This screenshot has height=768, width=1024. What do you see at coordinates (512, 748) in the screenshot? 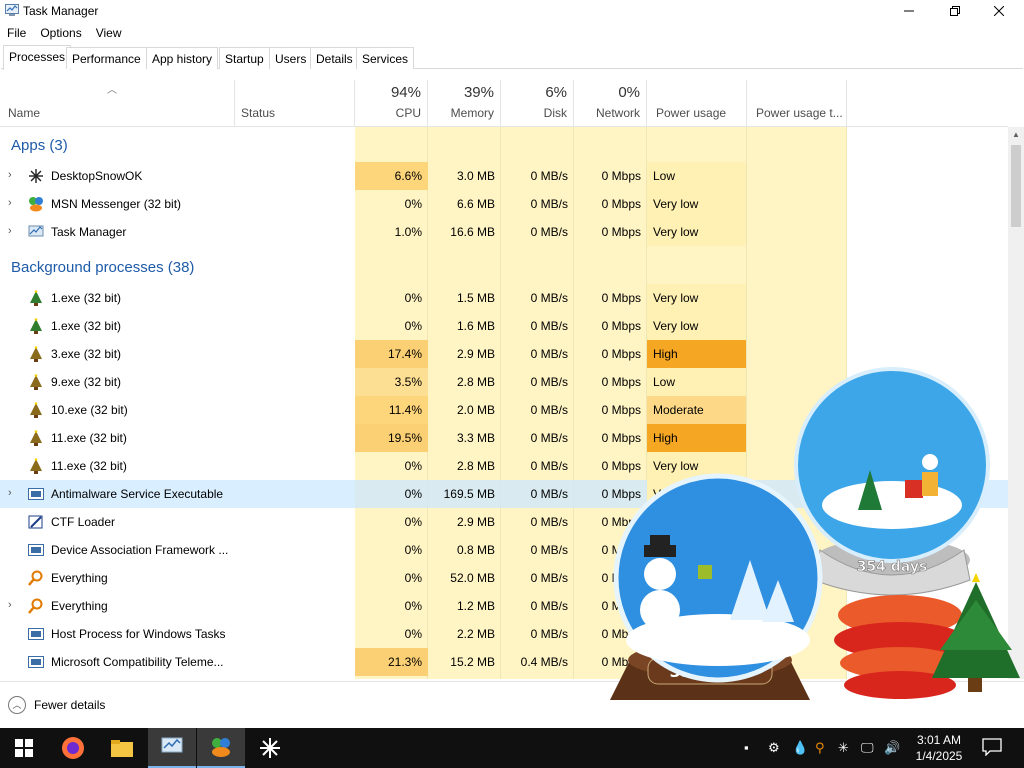
I see `taskbar: ▪ ⚙ 💧 ⚲ ✳ 🖵 🔊 3:01 AM 1/4/2025` at bounding box center [512, 748].